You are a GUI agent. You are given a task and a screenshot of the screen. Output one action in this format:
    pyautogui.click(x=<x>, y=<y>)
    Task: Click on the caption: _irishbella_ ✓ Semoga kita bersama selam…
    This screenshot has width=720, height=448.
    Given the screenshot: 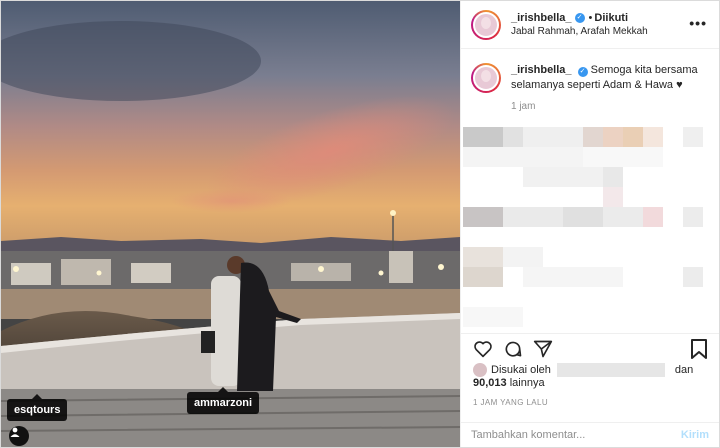 What is the action you would take?
    pyautogui.click(x=590, y=71)
    